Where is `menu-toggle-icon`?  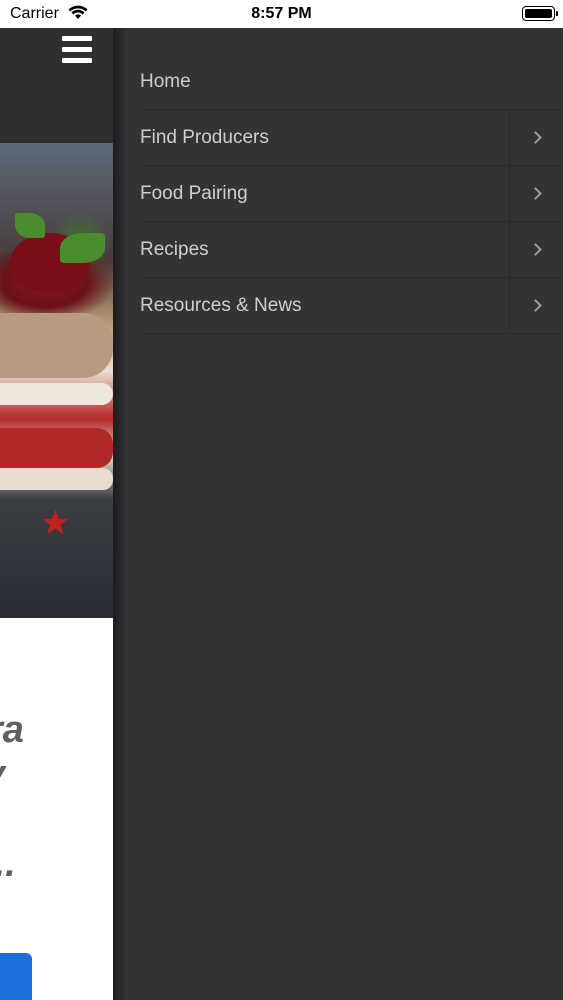
menu-toggle-icon is located at coordinates (78, 50).